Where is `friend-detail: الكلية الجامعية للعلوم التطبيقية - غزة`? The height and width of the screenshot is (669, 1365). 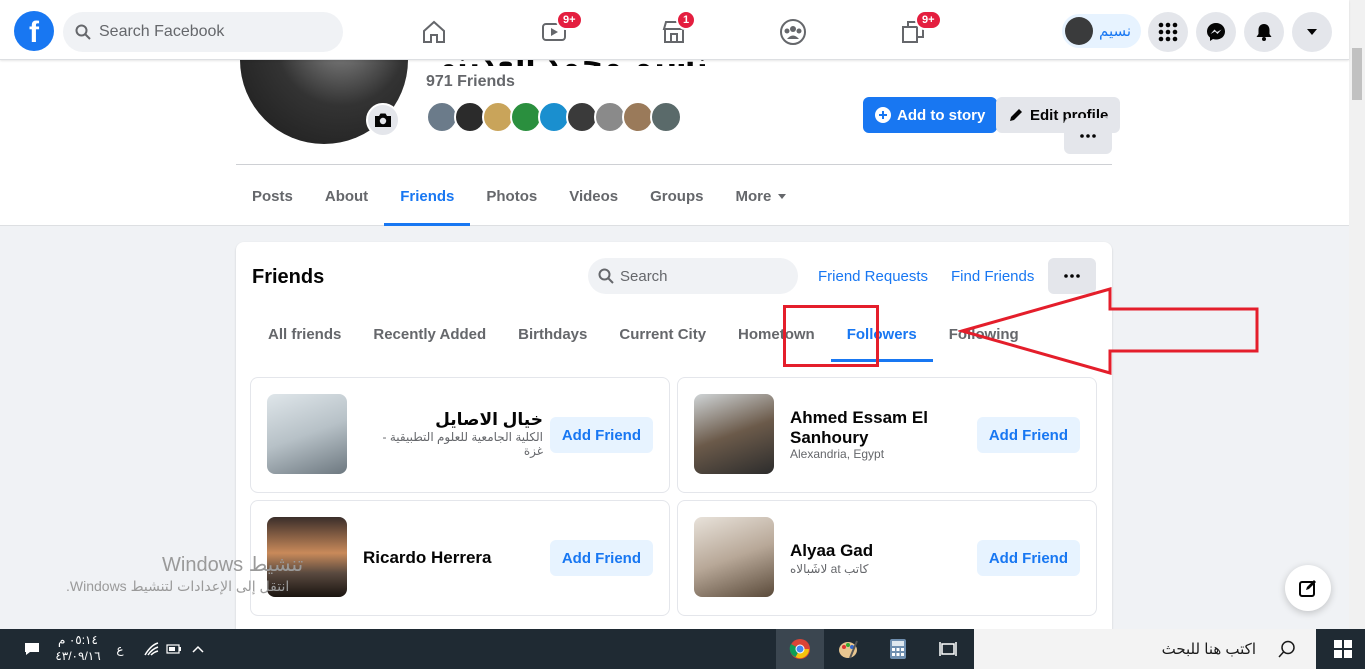
friend-detail: الكلية الجامعية للعلوم التطبيقية - غزة is located at coordinates (462, 444).